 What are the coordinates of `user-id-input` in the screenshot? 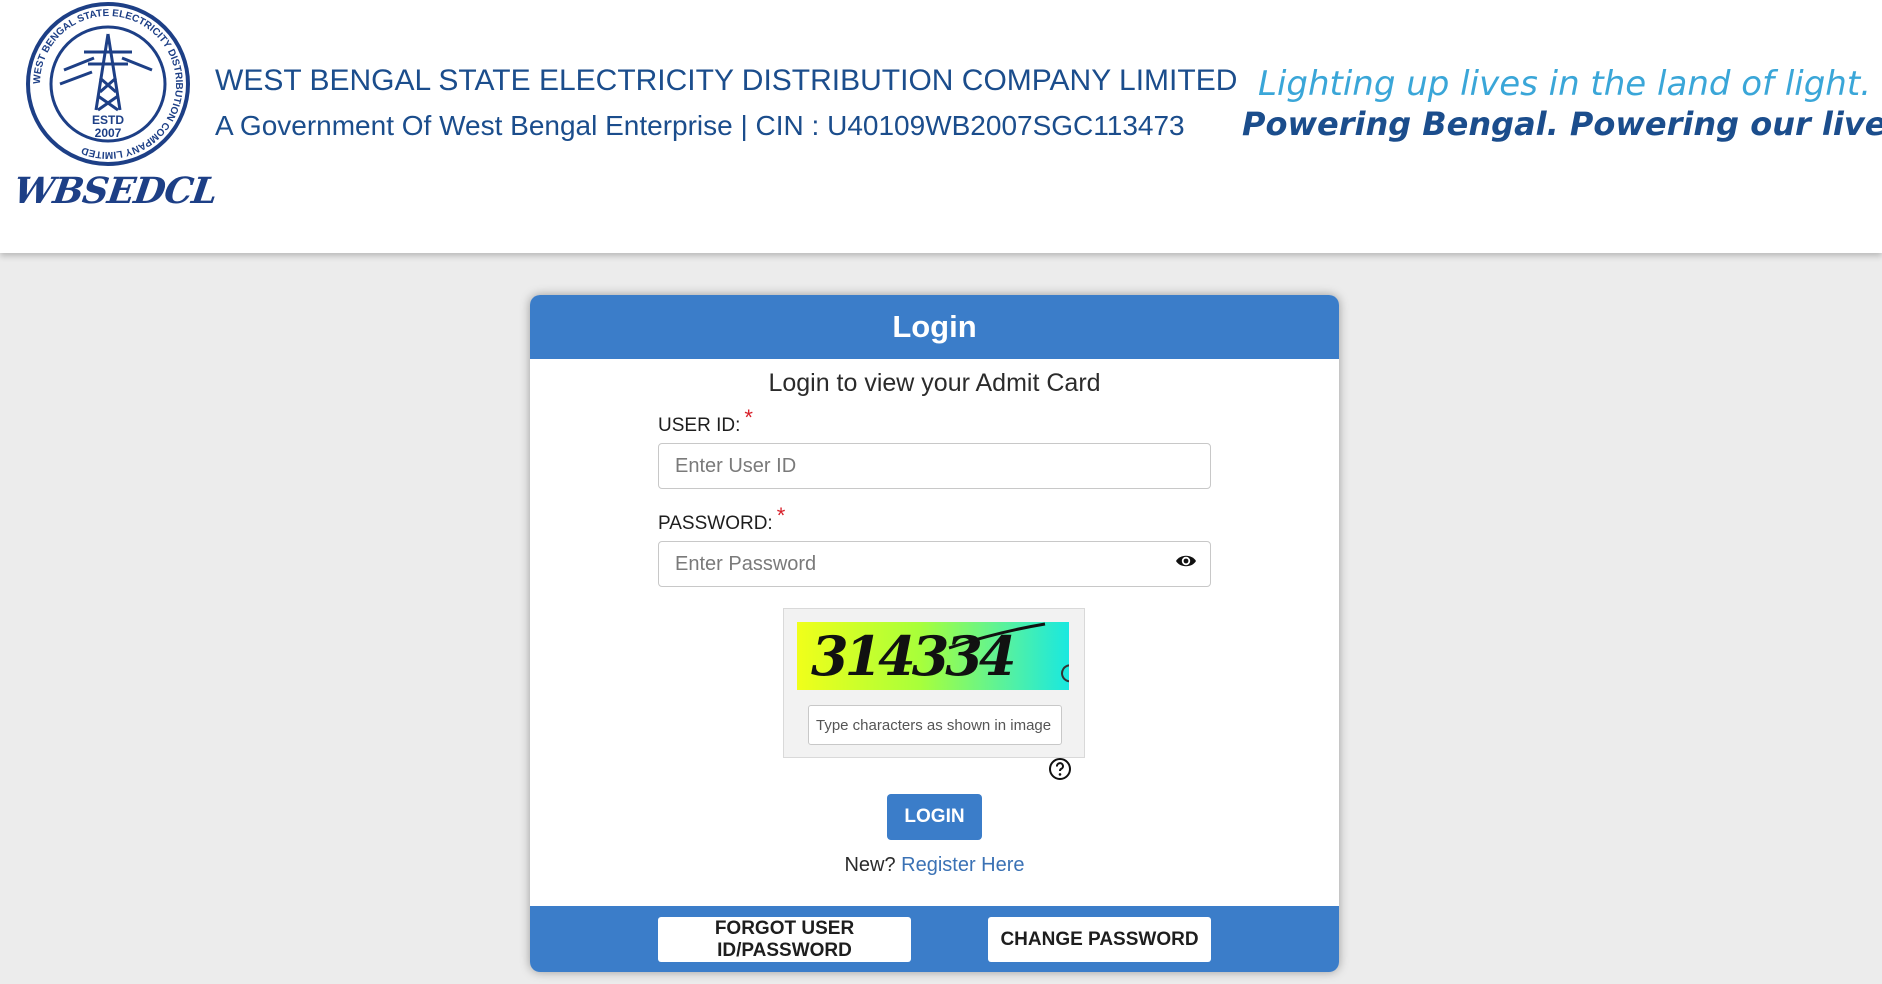 It's located at (934, 466).